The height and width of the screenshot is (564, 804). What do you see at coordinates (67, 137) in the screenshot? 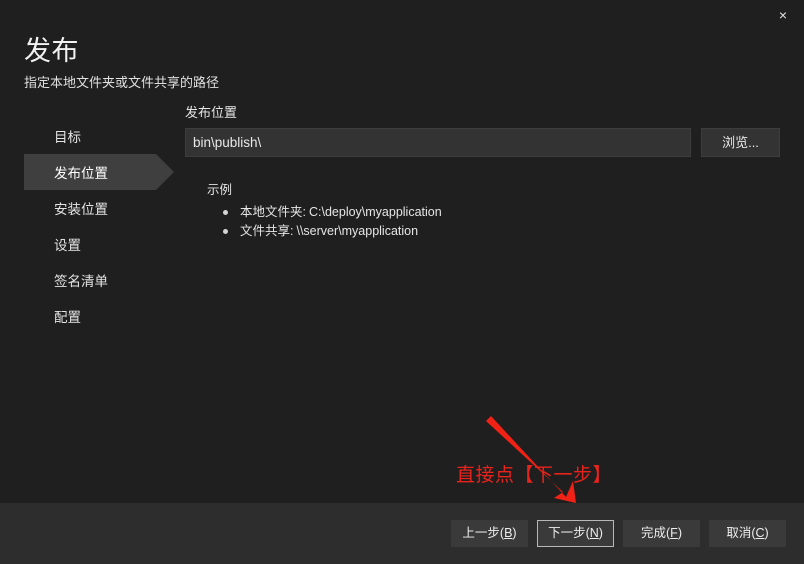
I see `sidebar-item-label: 目标` at bounding box center [67, 137].